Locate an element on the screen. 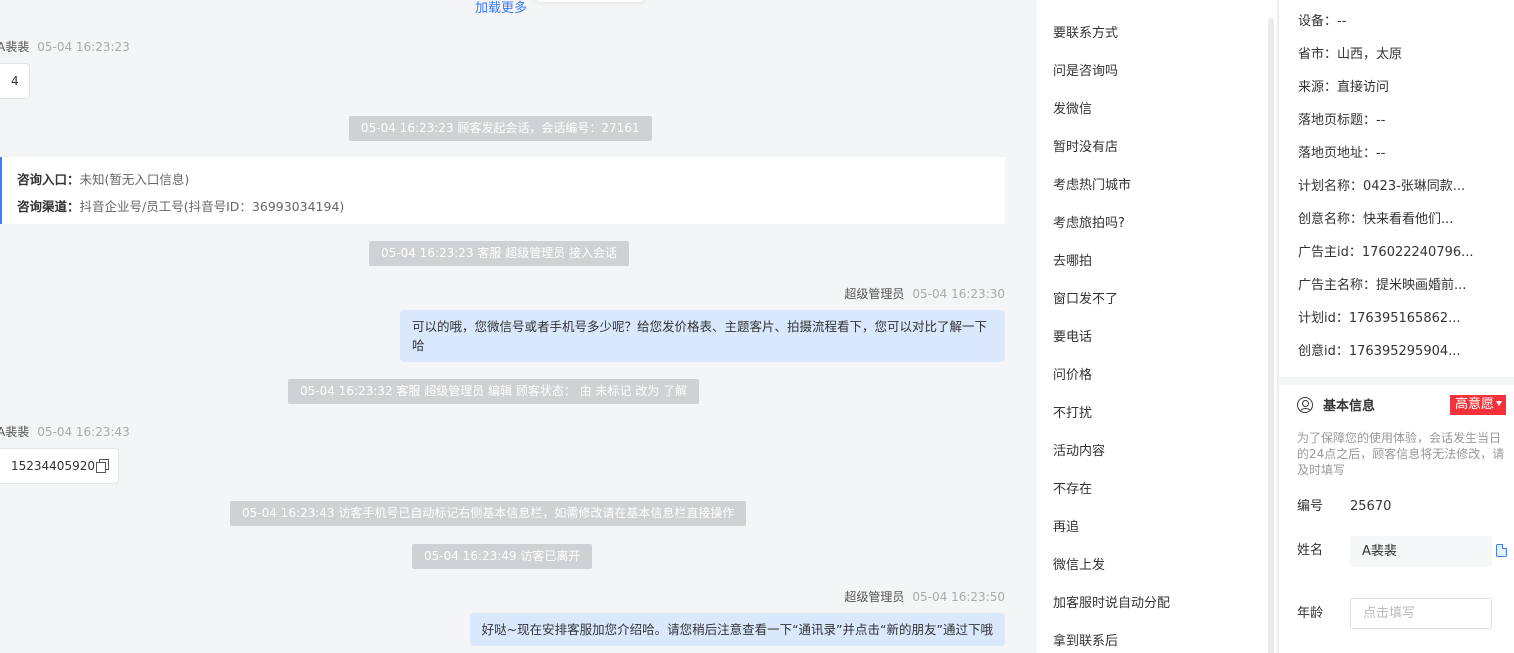 The image size is (1514, 653). name-label: 姓名 is located at coordinates (1310, 550).